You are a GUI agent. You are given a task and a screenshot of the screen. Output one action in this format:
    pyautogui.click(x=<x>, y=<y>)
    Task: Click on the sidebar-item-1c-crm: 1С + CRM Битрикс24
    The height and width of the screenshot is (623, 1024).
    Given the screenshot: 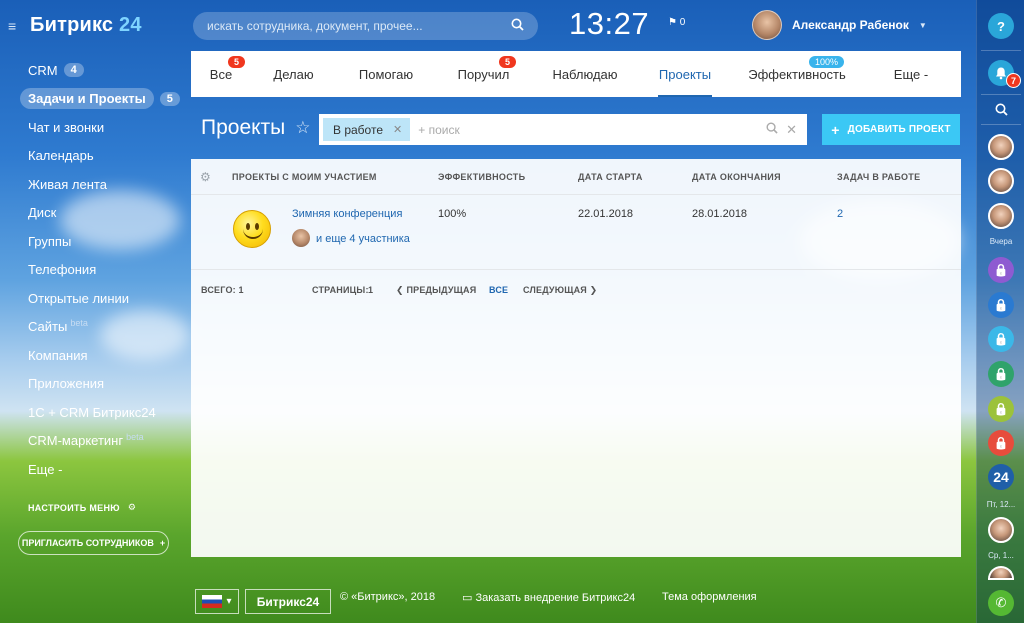 What is the action you would take?
    pyautogui.click(x=99, y=412)
    